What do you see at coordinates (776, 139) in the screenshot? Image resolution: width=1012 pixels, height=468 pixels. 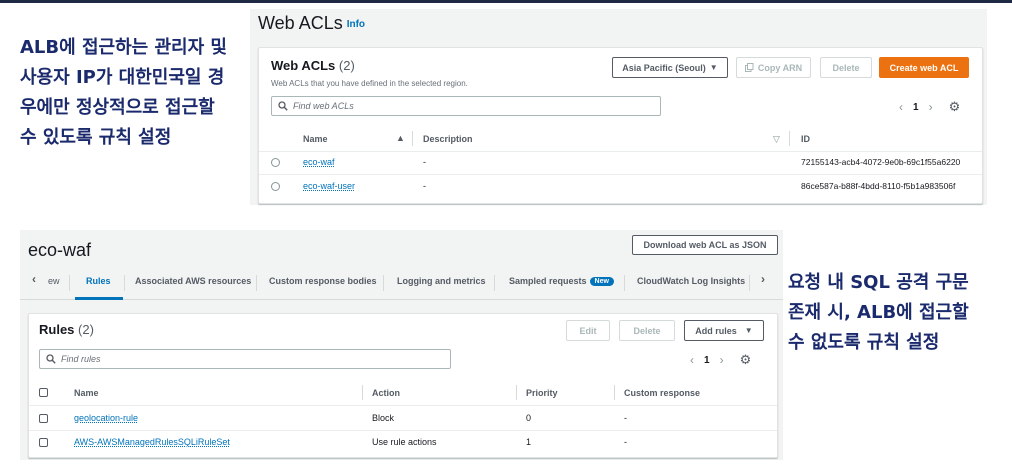 I see `sort-down-icon: ▽` at bounding box center [776, 139].